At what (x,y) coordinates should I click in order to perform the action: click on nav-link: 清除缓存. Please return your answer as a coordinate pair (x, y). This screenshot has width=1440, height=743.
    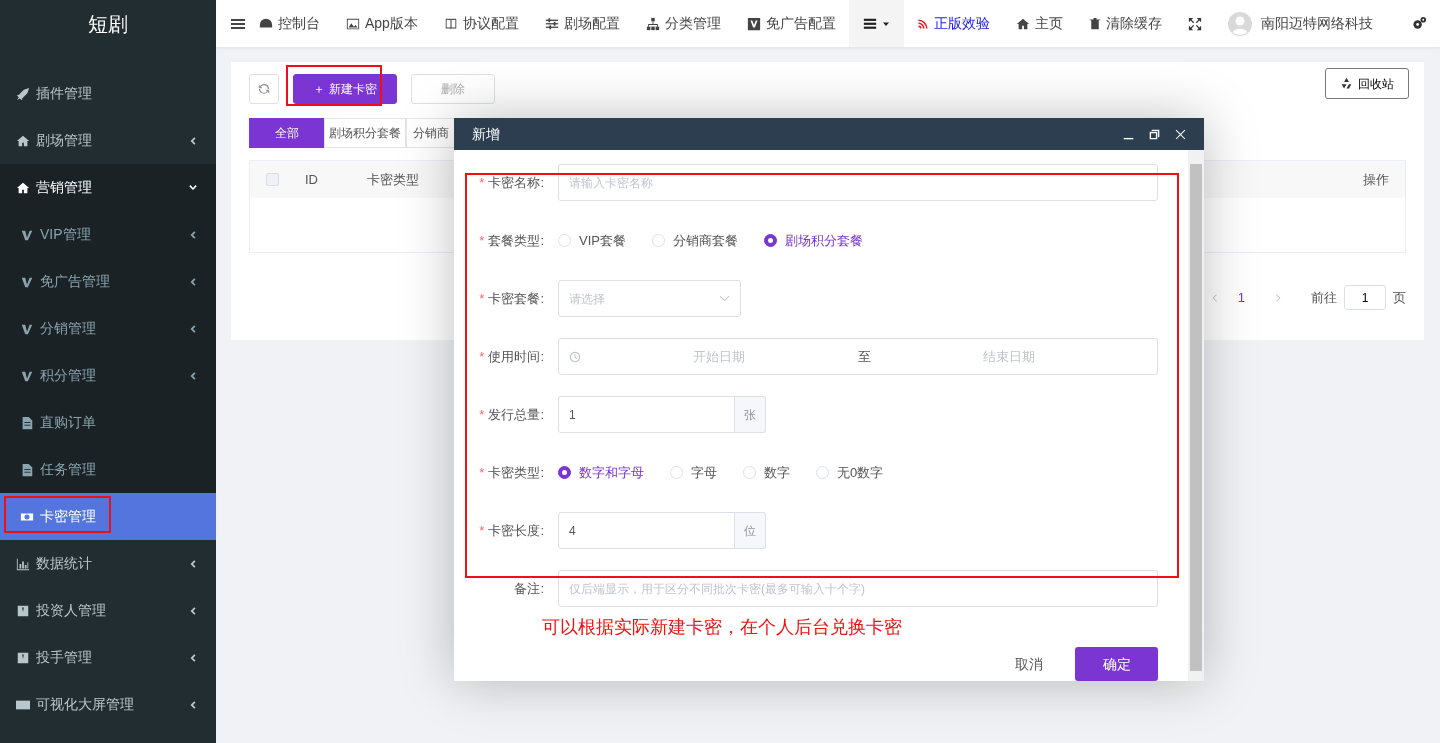
    Looking at the image, I should click on (1125, 23).